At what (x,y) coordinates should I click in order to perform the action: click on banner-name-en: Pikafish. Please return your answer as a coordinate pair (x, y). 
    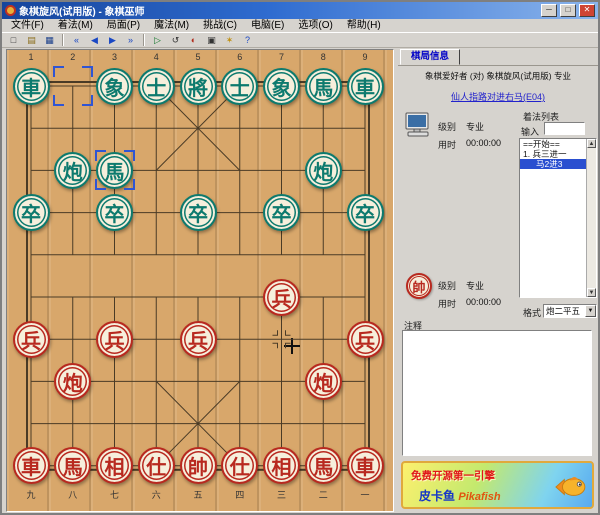
    Looking at the image, I should click on (479, 497).